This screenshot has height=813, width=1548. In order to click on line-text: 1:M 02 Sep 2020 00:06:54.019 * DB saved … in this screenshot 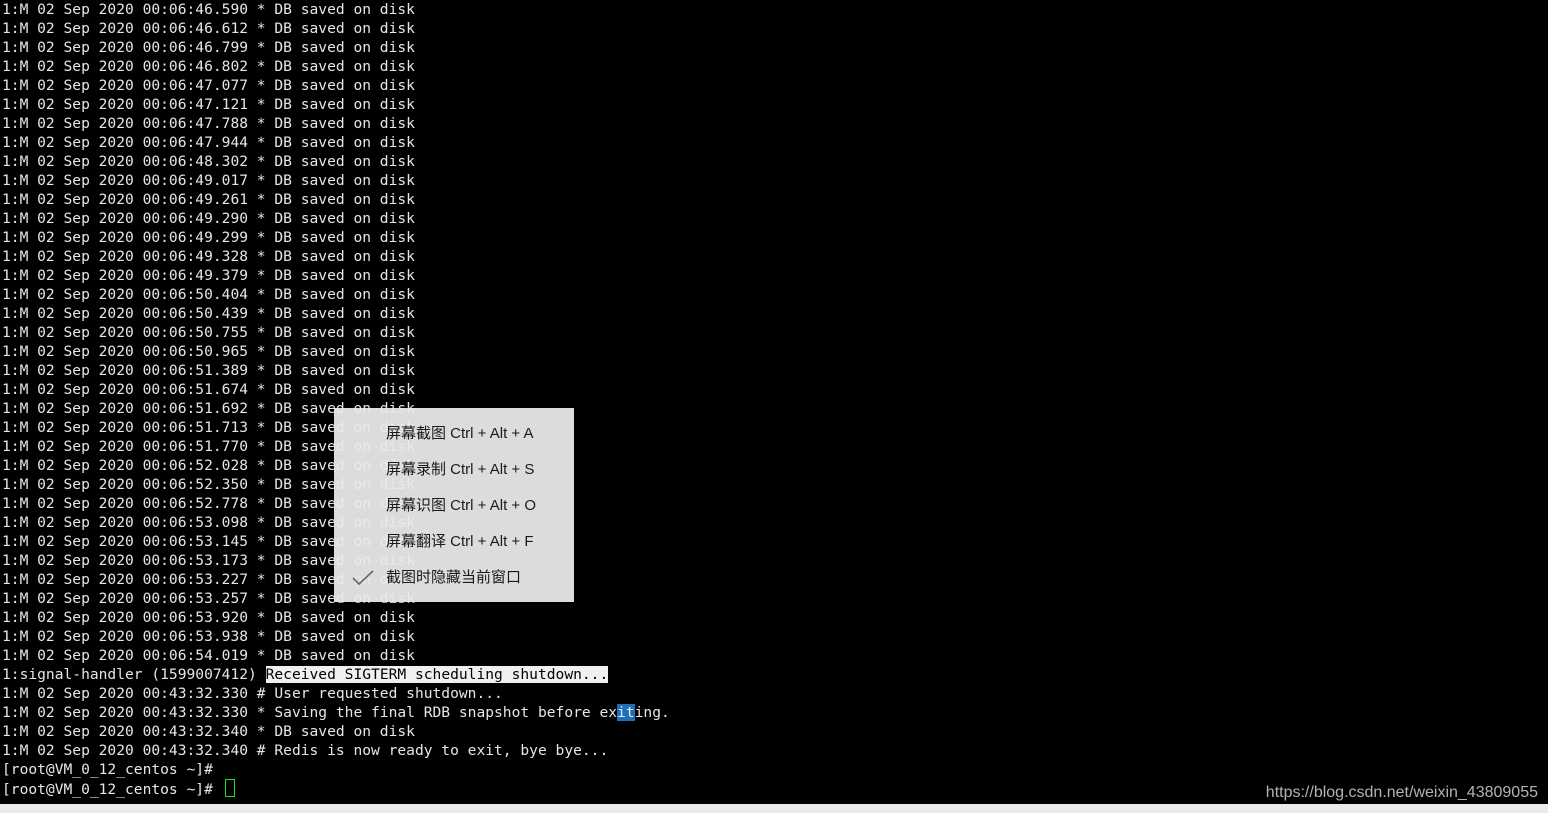, I will do `click(208, 655)`.